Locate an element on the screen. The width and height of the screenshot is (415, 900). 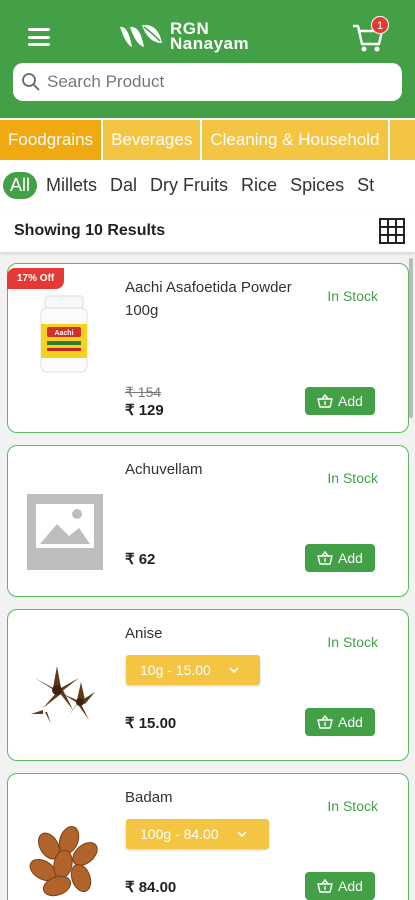
brand-logo: RGN Nanayam is located at coordinates (183, 36).